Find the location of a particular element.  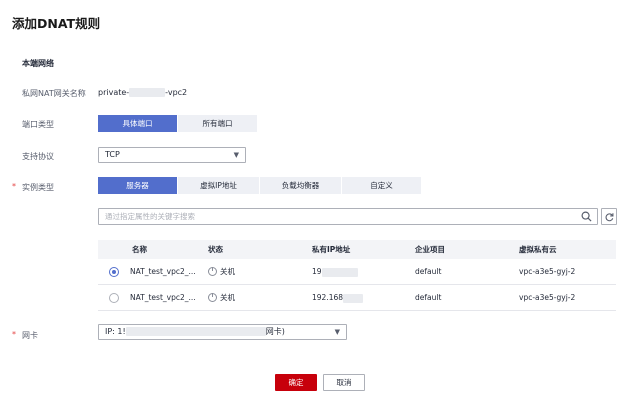

confirm-button: 确定 is located at coordinates (296, 382).